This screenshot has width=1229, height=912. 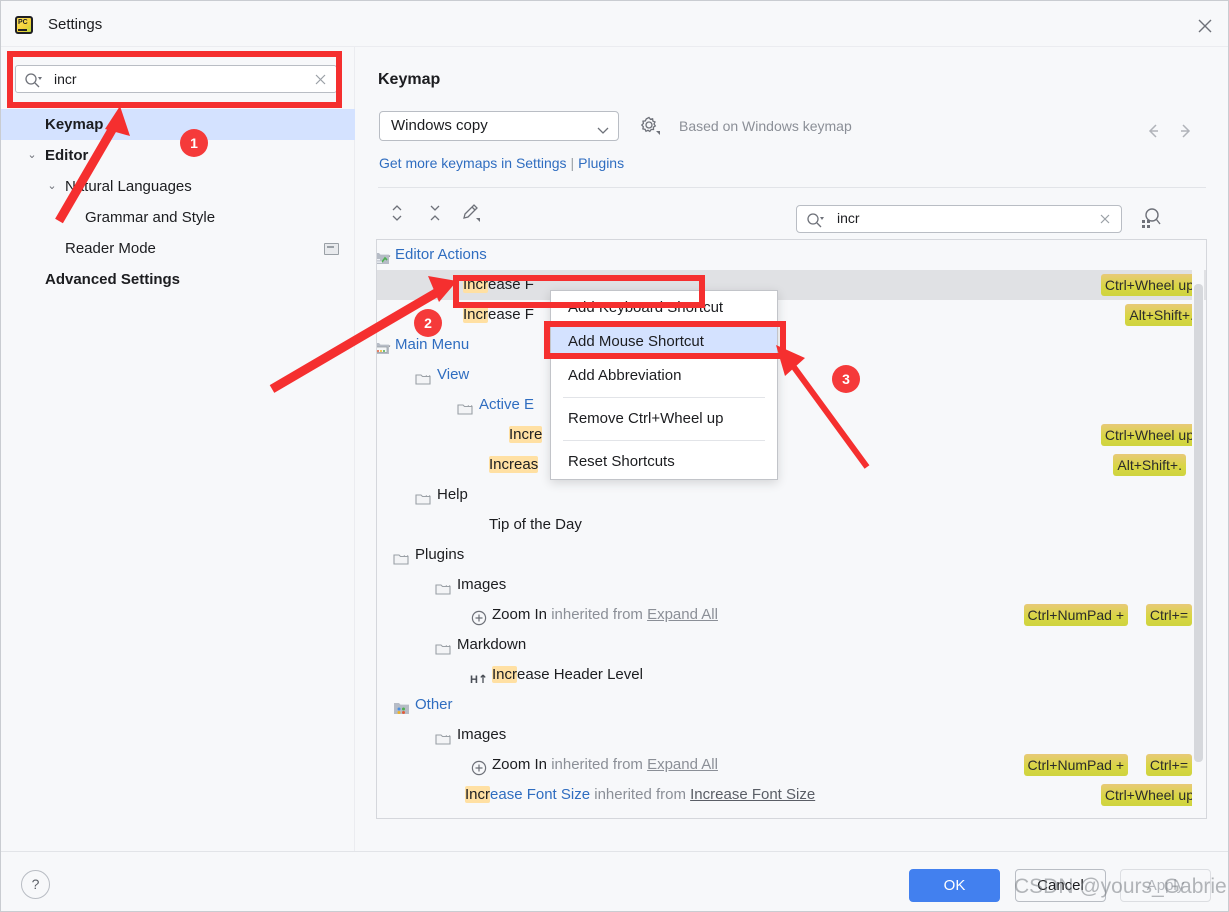 I want to click on keymap-action-label: Tip of the Day, so click(x=535, y=524).